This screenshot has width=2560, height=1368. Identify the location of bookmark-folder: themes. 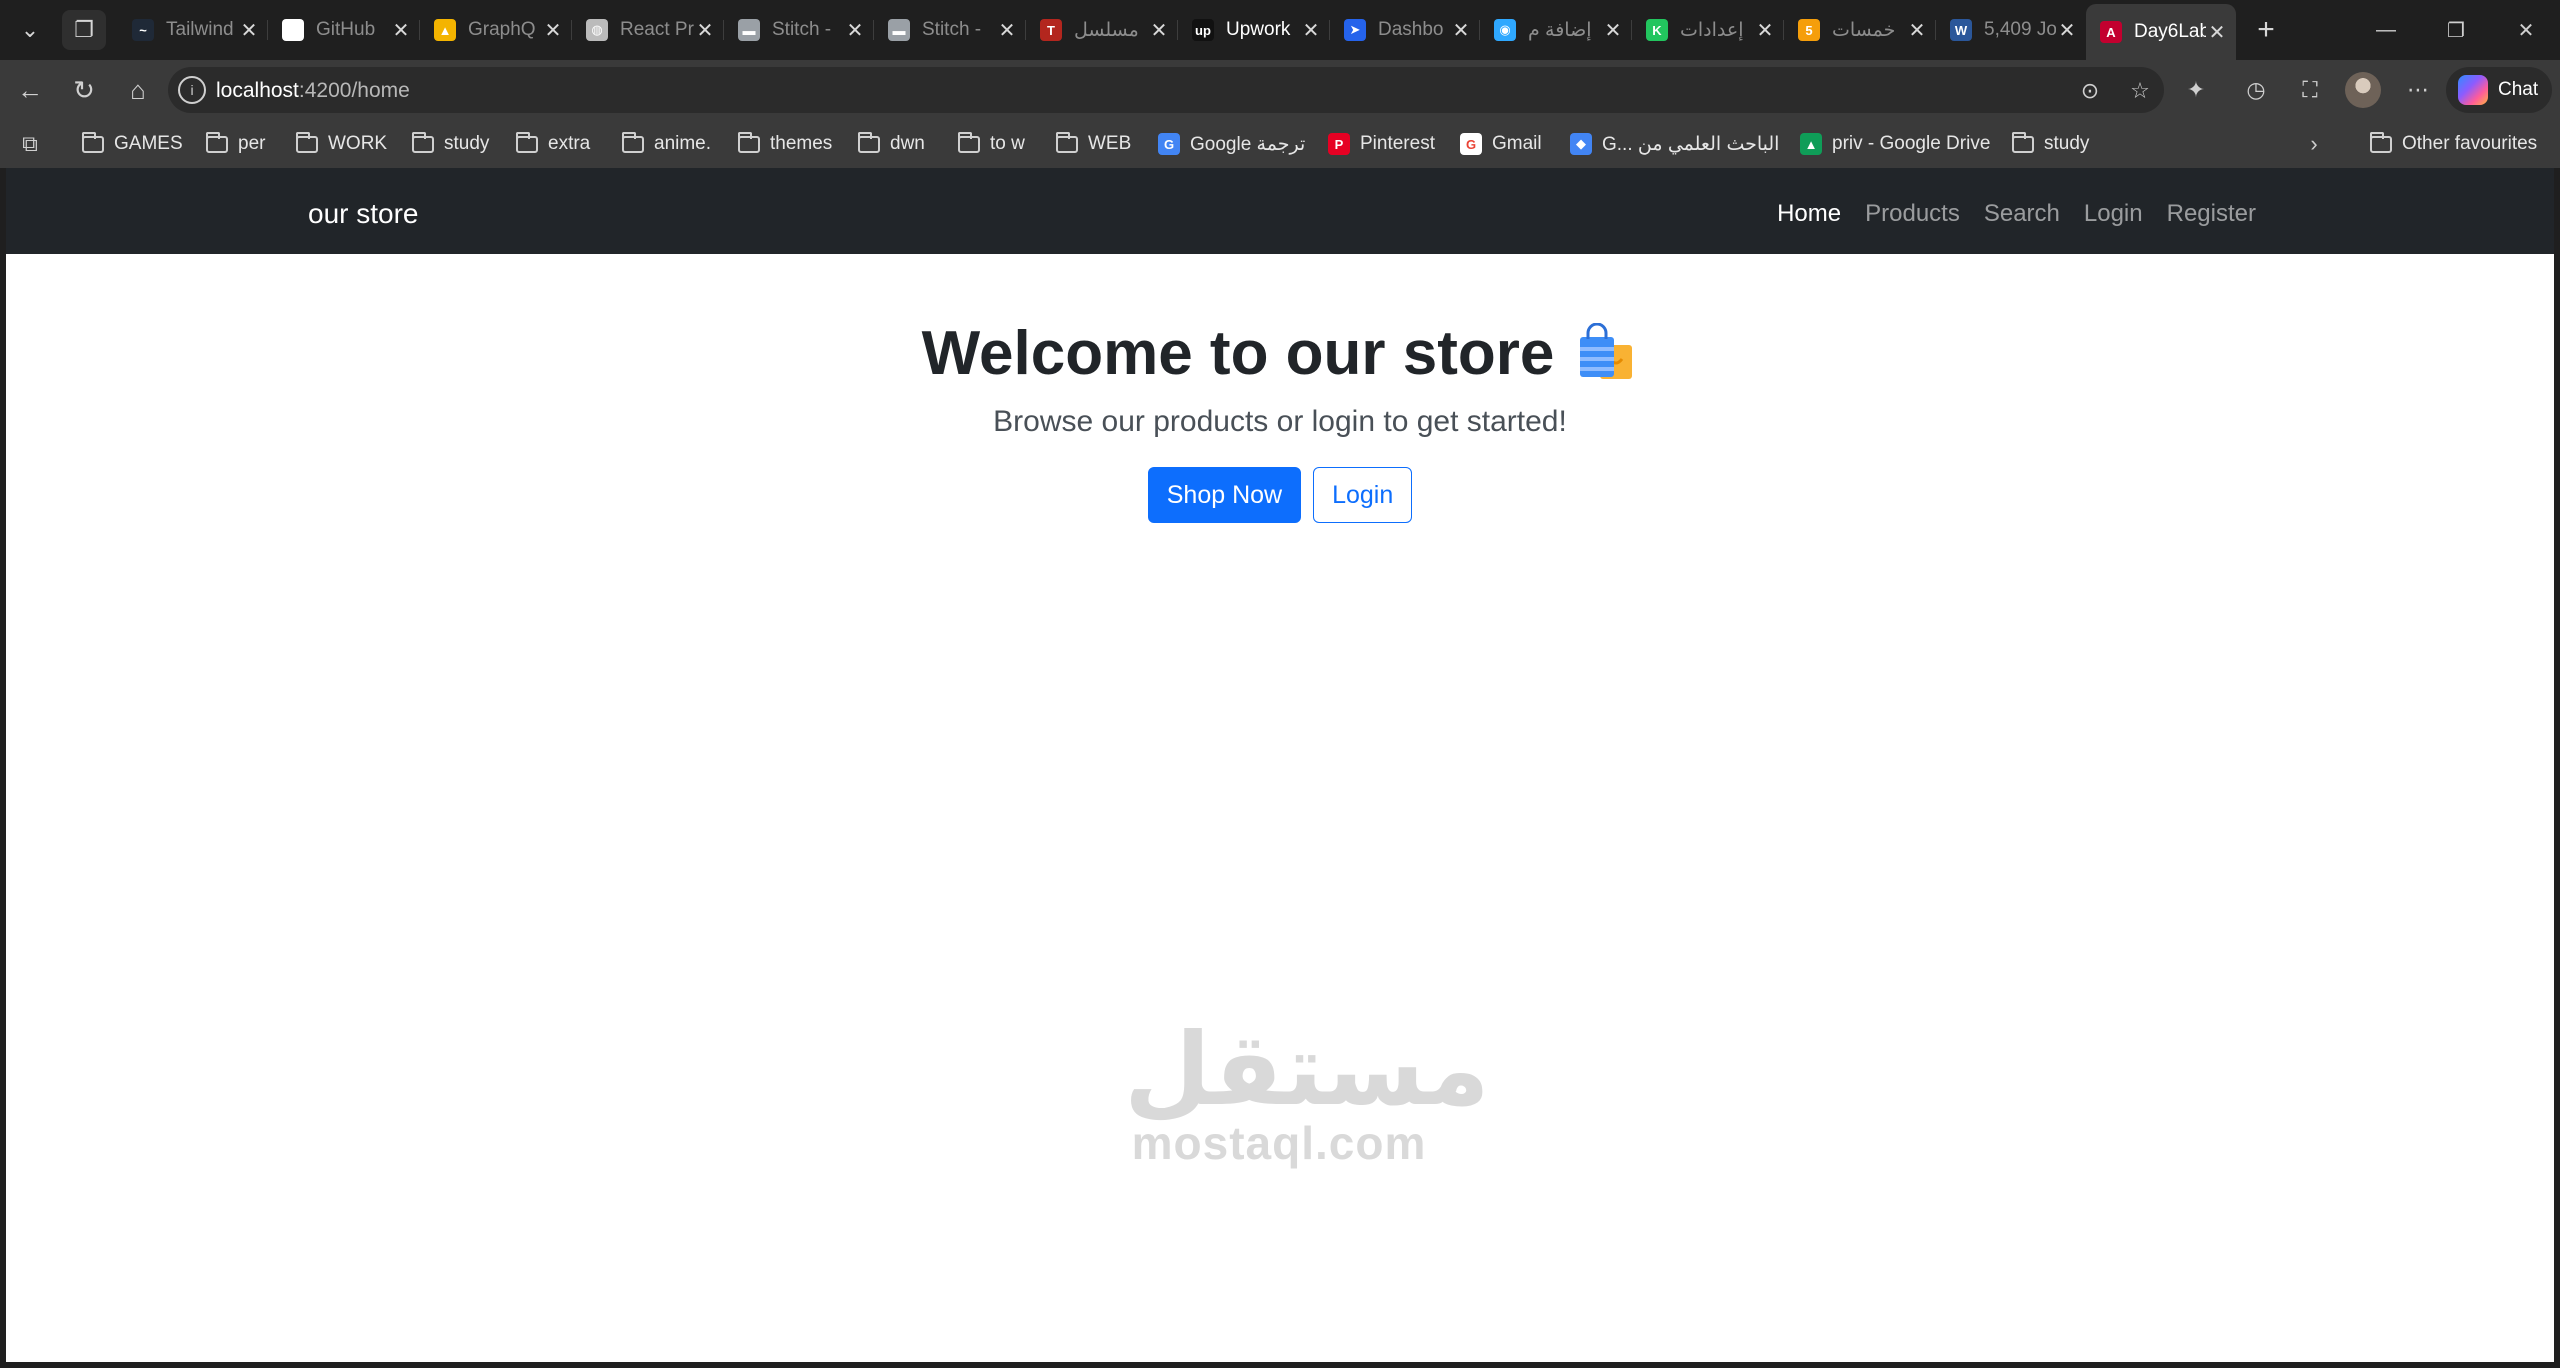
(785, 144).